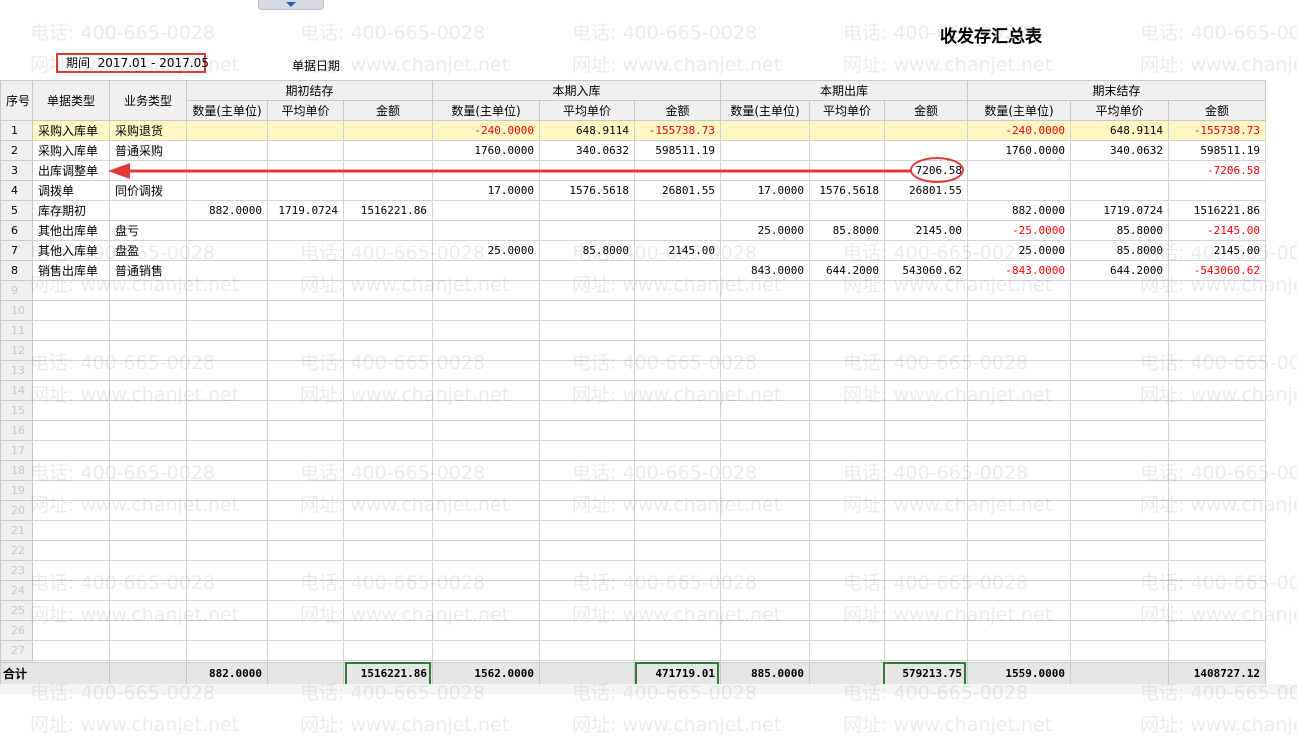  What do you see at coordinates (633, 550) in the screenshot?
I see `table-row-empty: 22` at bounding box center [633, 550].